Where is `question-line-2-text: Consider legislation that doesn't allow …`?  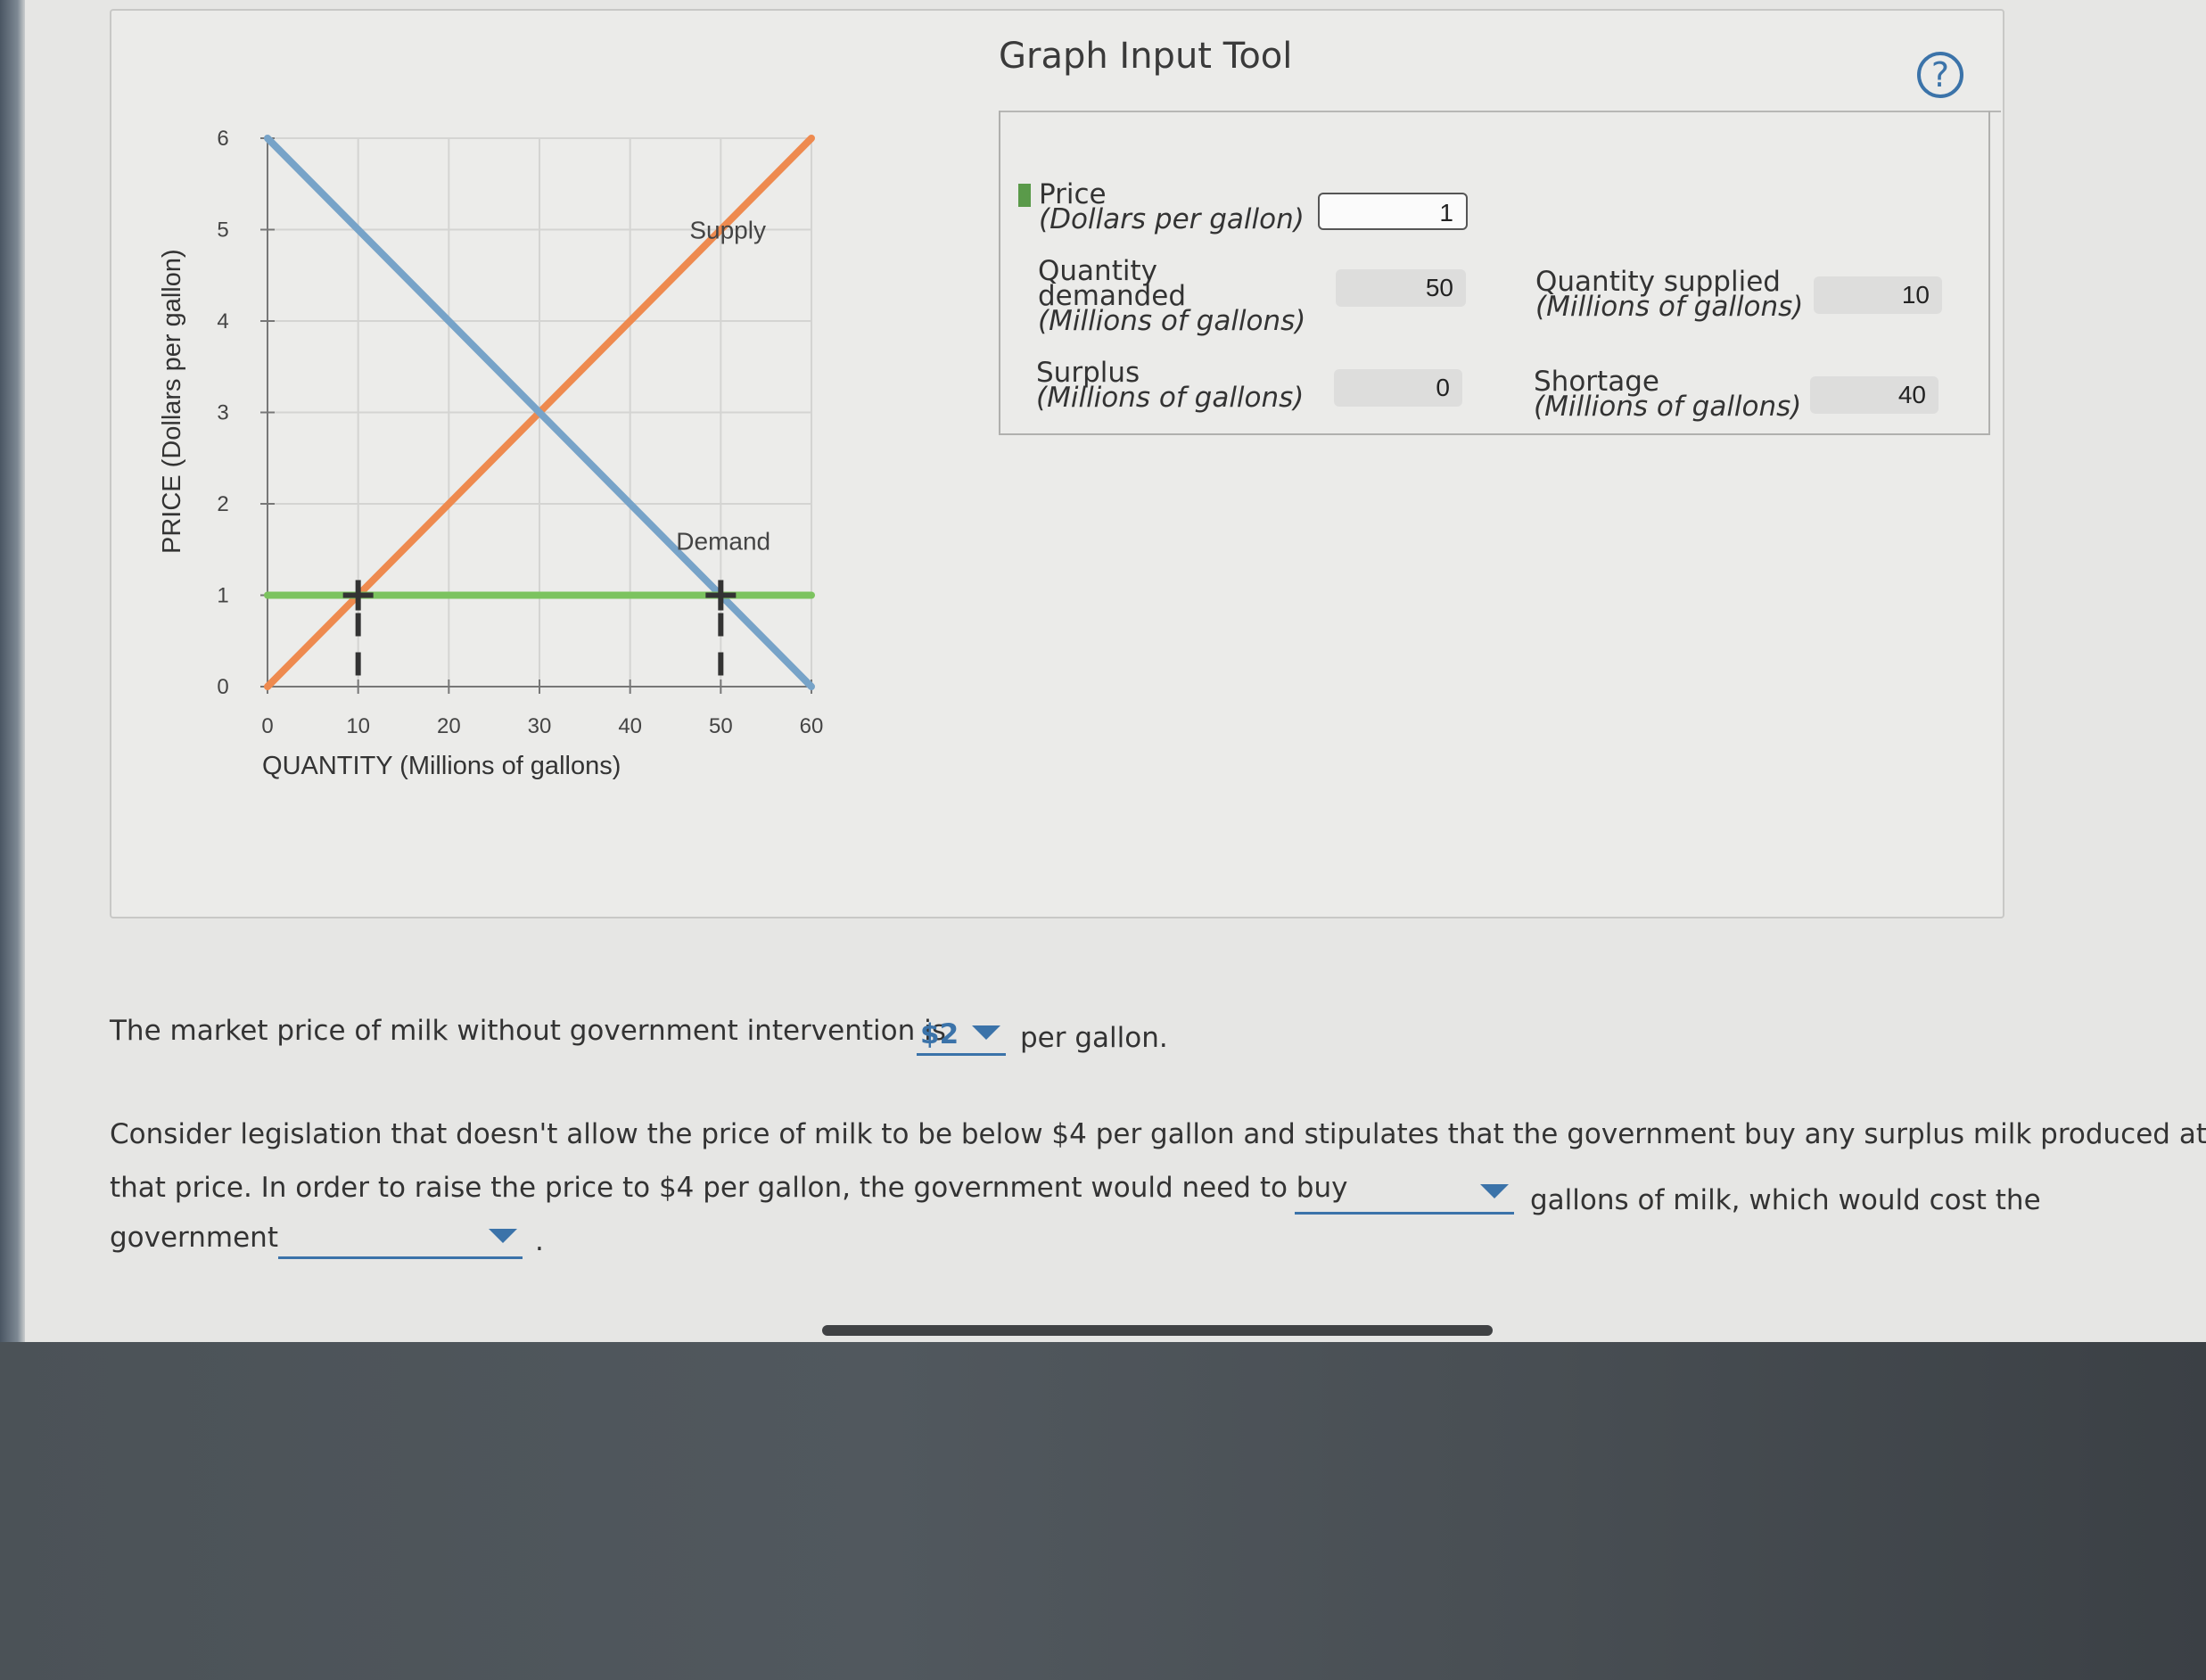
question-line-2-text: Consider legislation that doesn't allow … is located at coordinates (1158, 1134).